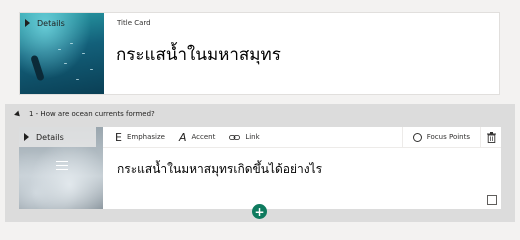 Image resolution: width=520 pixels, height=240 pixels. I want to click on add-card-button: +, so click(259, 211).